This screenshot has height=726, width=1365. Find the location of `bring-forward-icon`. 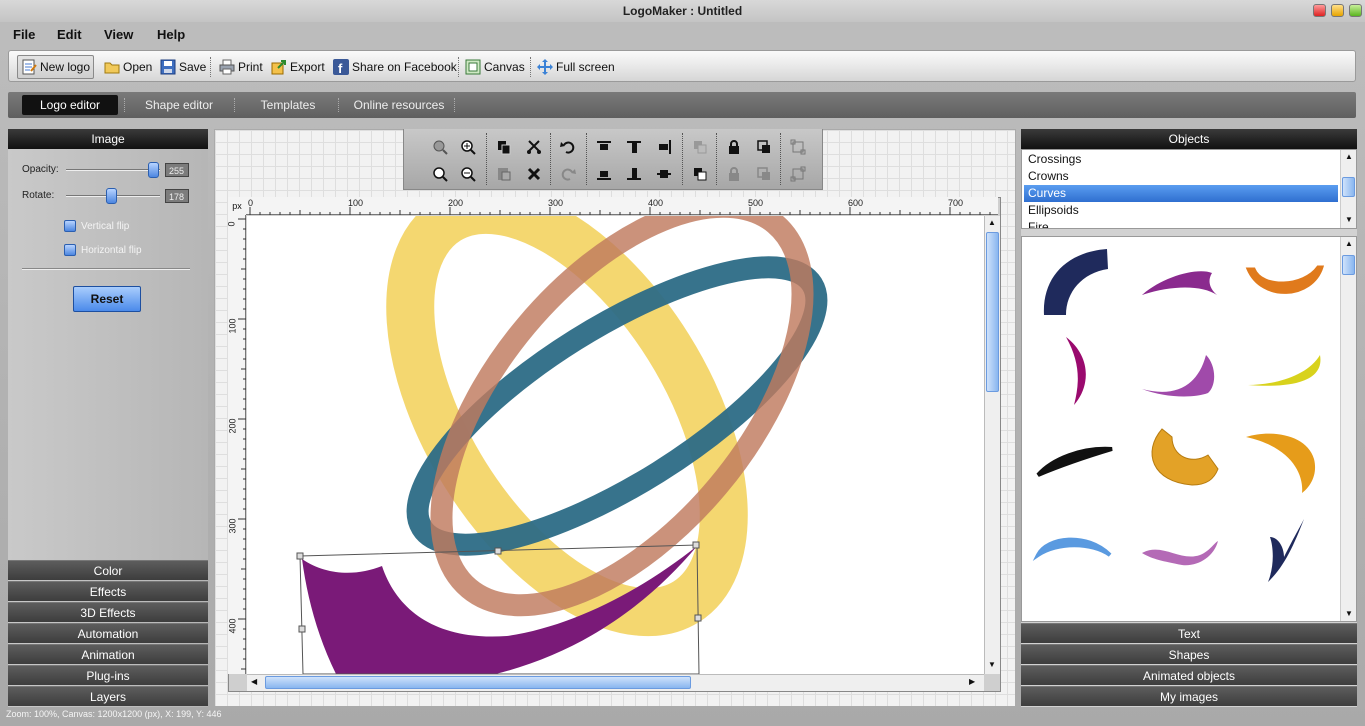

bring-forward-icon is located at coordinates (700, 147).